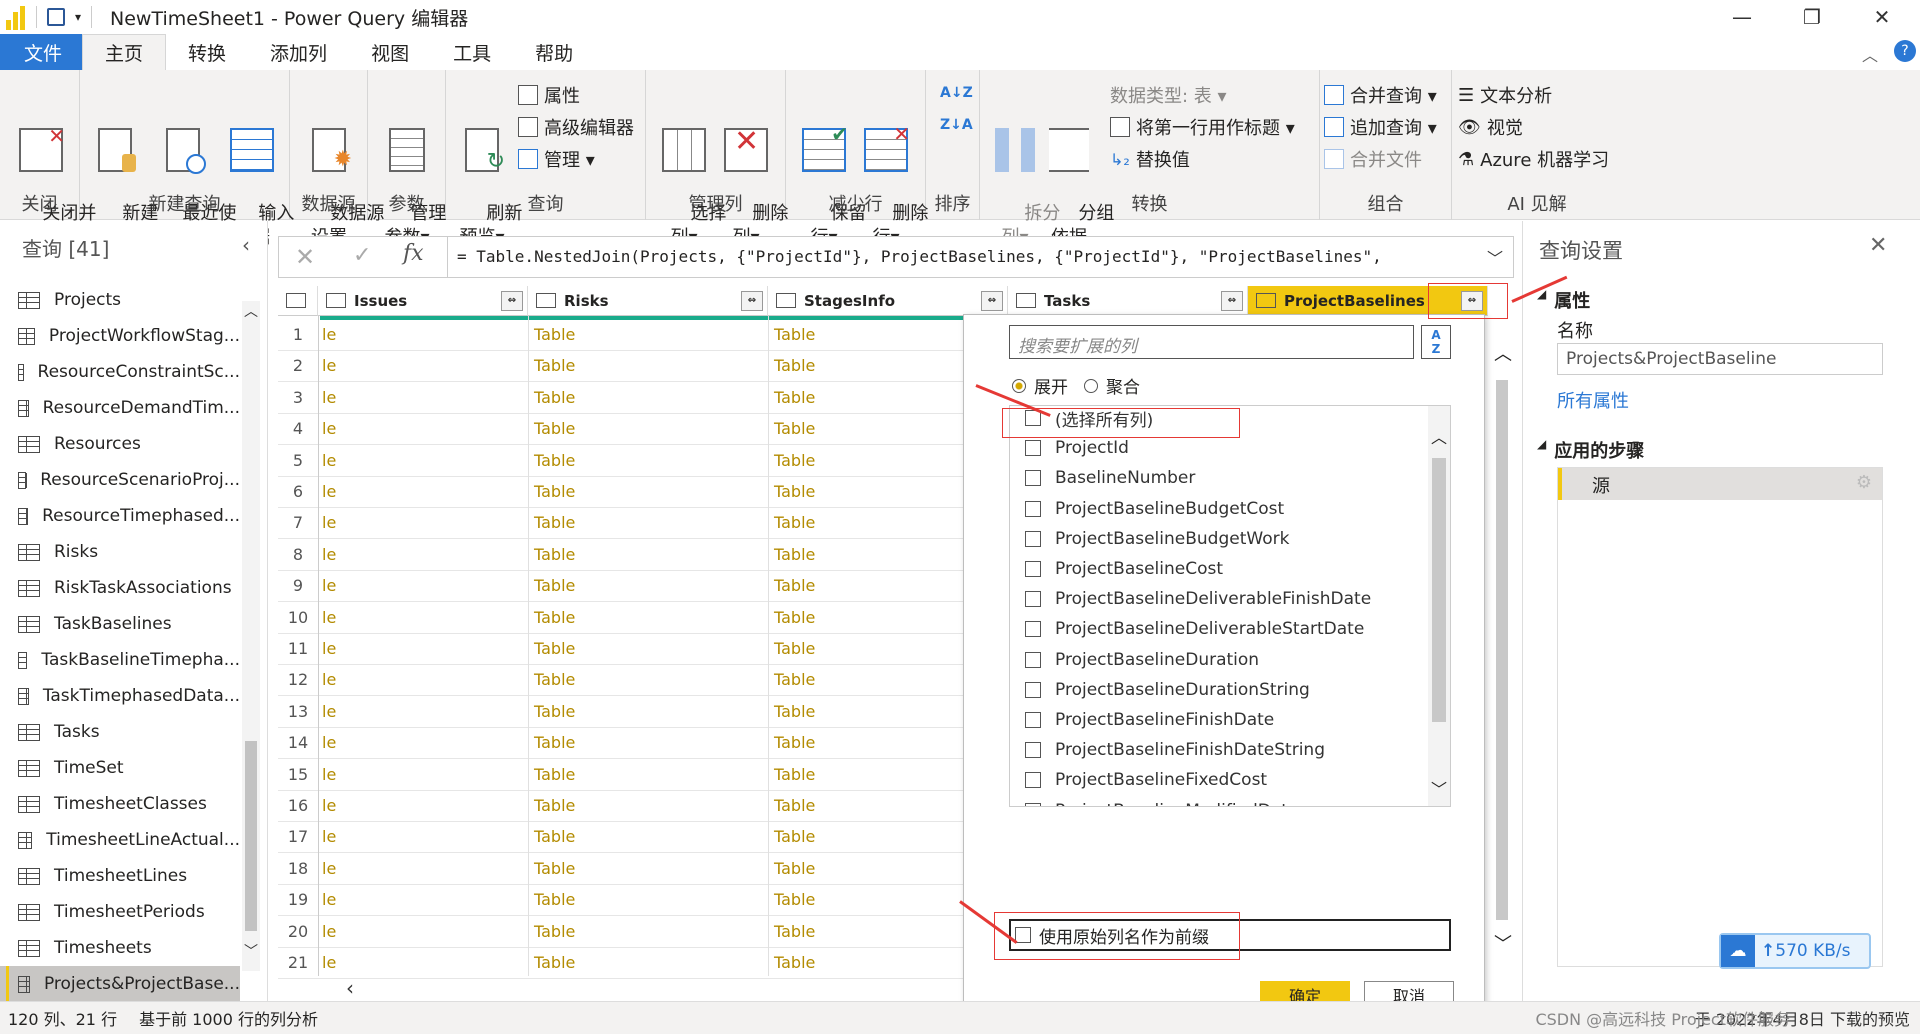 The image size is (1920, 1034). What do you see at coordinates (120, 912) in the screenshot?
I see `query-item: TimesheetPeriods` at bounding box center [120, 912].